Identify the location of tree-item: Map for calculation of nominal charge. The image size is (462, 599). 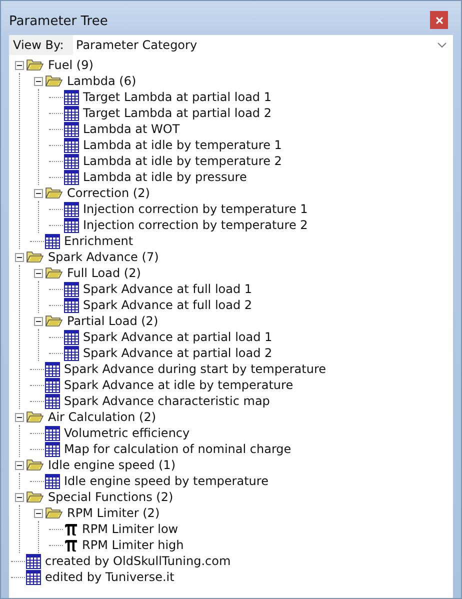
(178, 449).